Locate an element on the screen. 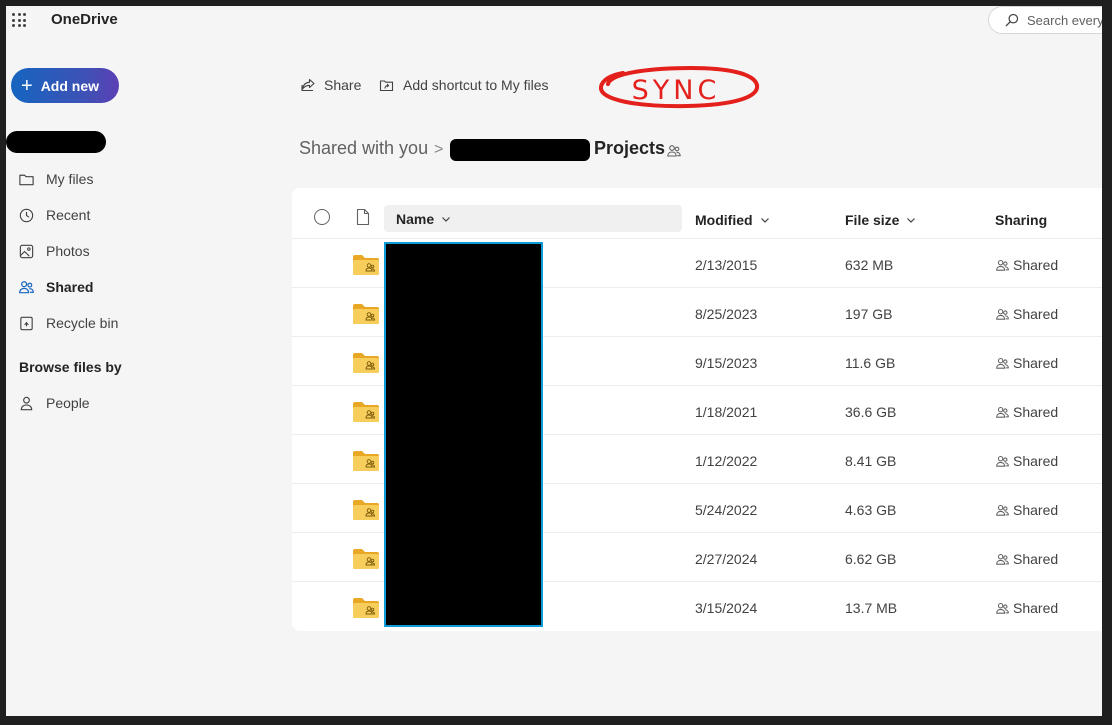 The height and width of the screenshot is (725, 1112). sync-annotation: SYNC is located at coordinates (679, 87).